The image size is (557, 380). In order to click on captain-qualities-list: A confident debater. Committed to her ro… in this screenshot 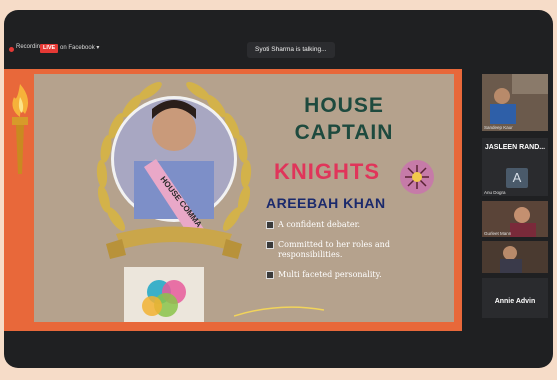, I will do `click(356, 255)`.